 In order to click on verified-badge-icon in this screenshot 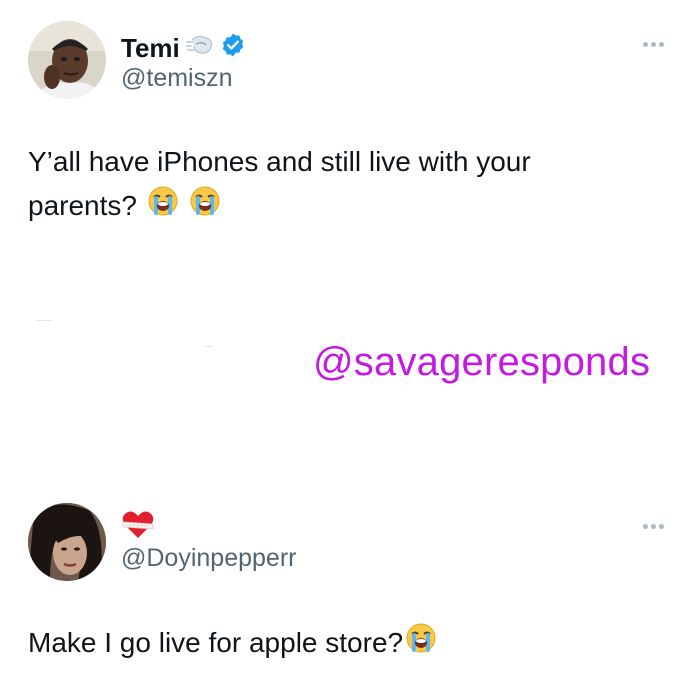, I will do `click(233, 47)`.